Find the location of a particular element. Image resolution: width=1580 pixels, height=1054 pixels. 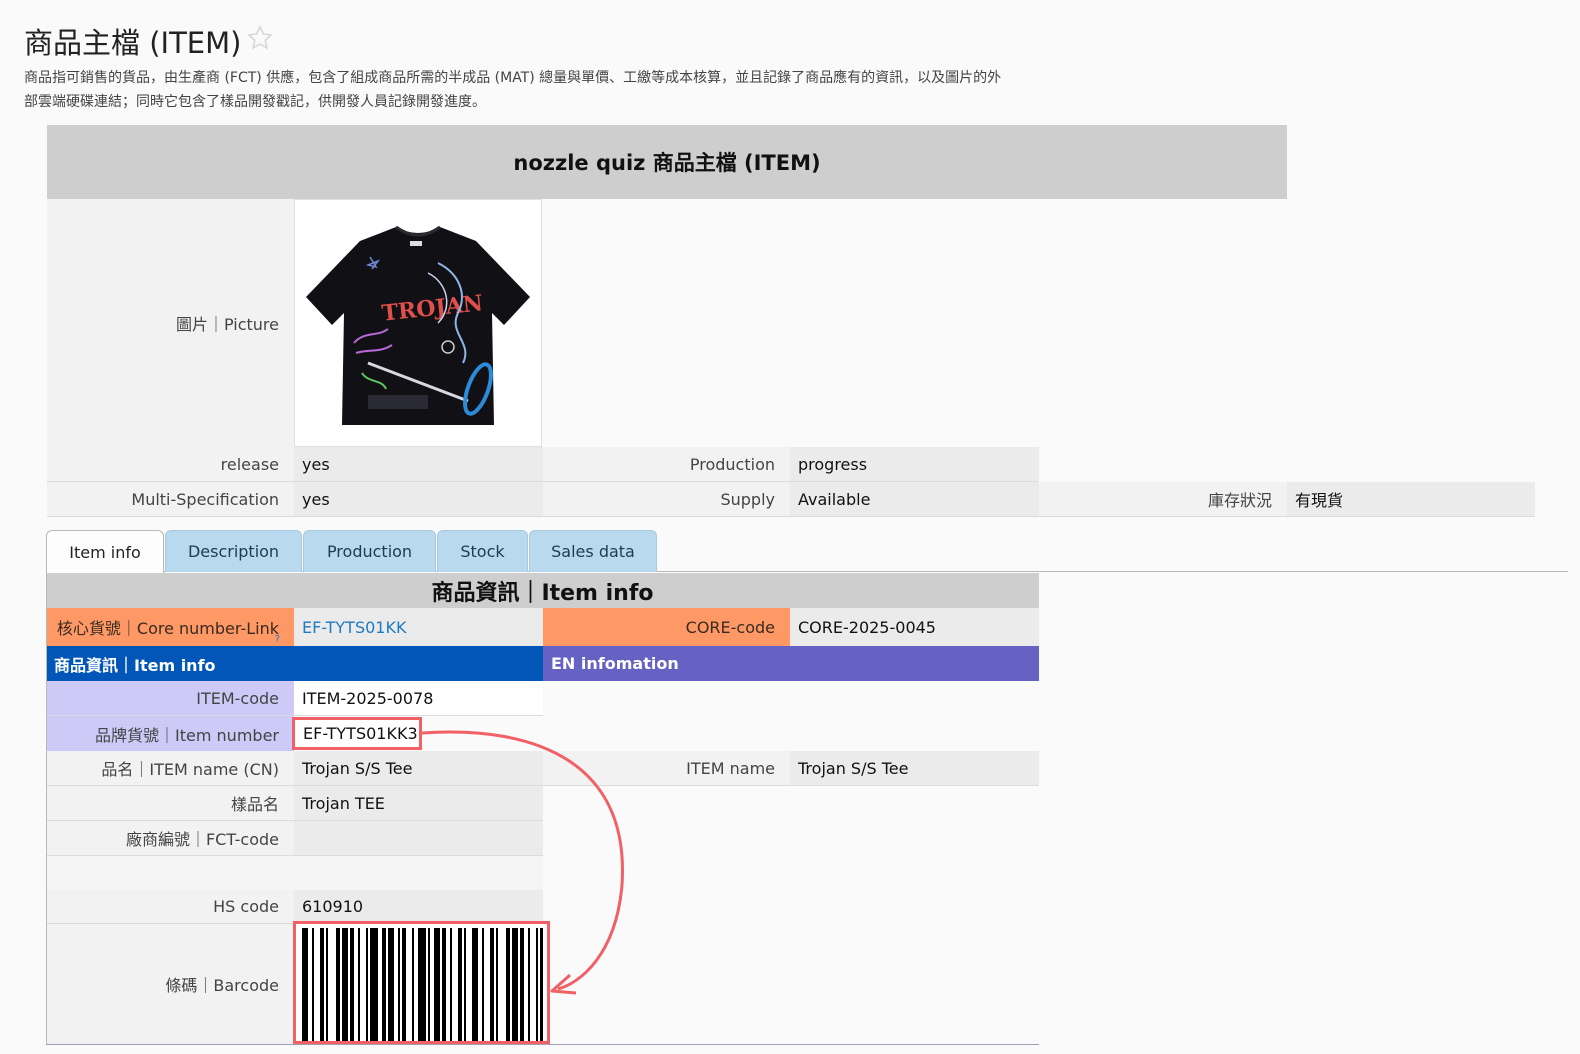

stock-status-label: 庫存狀況 is located at coordinates (1163, 499).